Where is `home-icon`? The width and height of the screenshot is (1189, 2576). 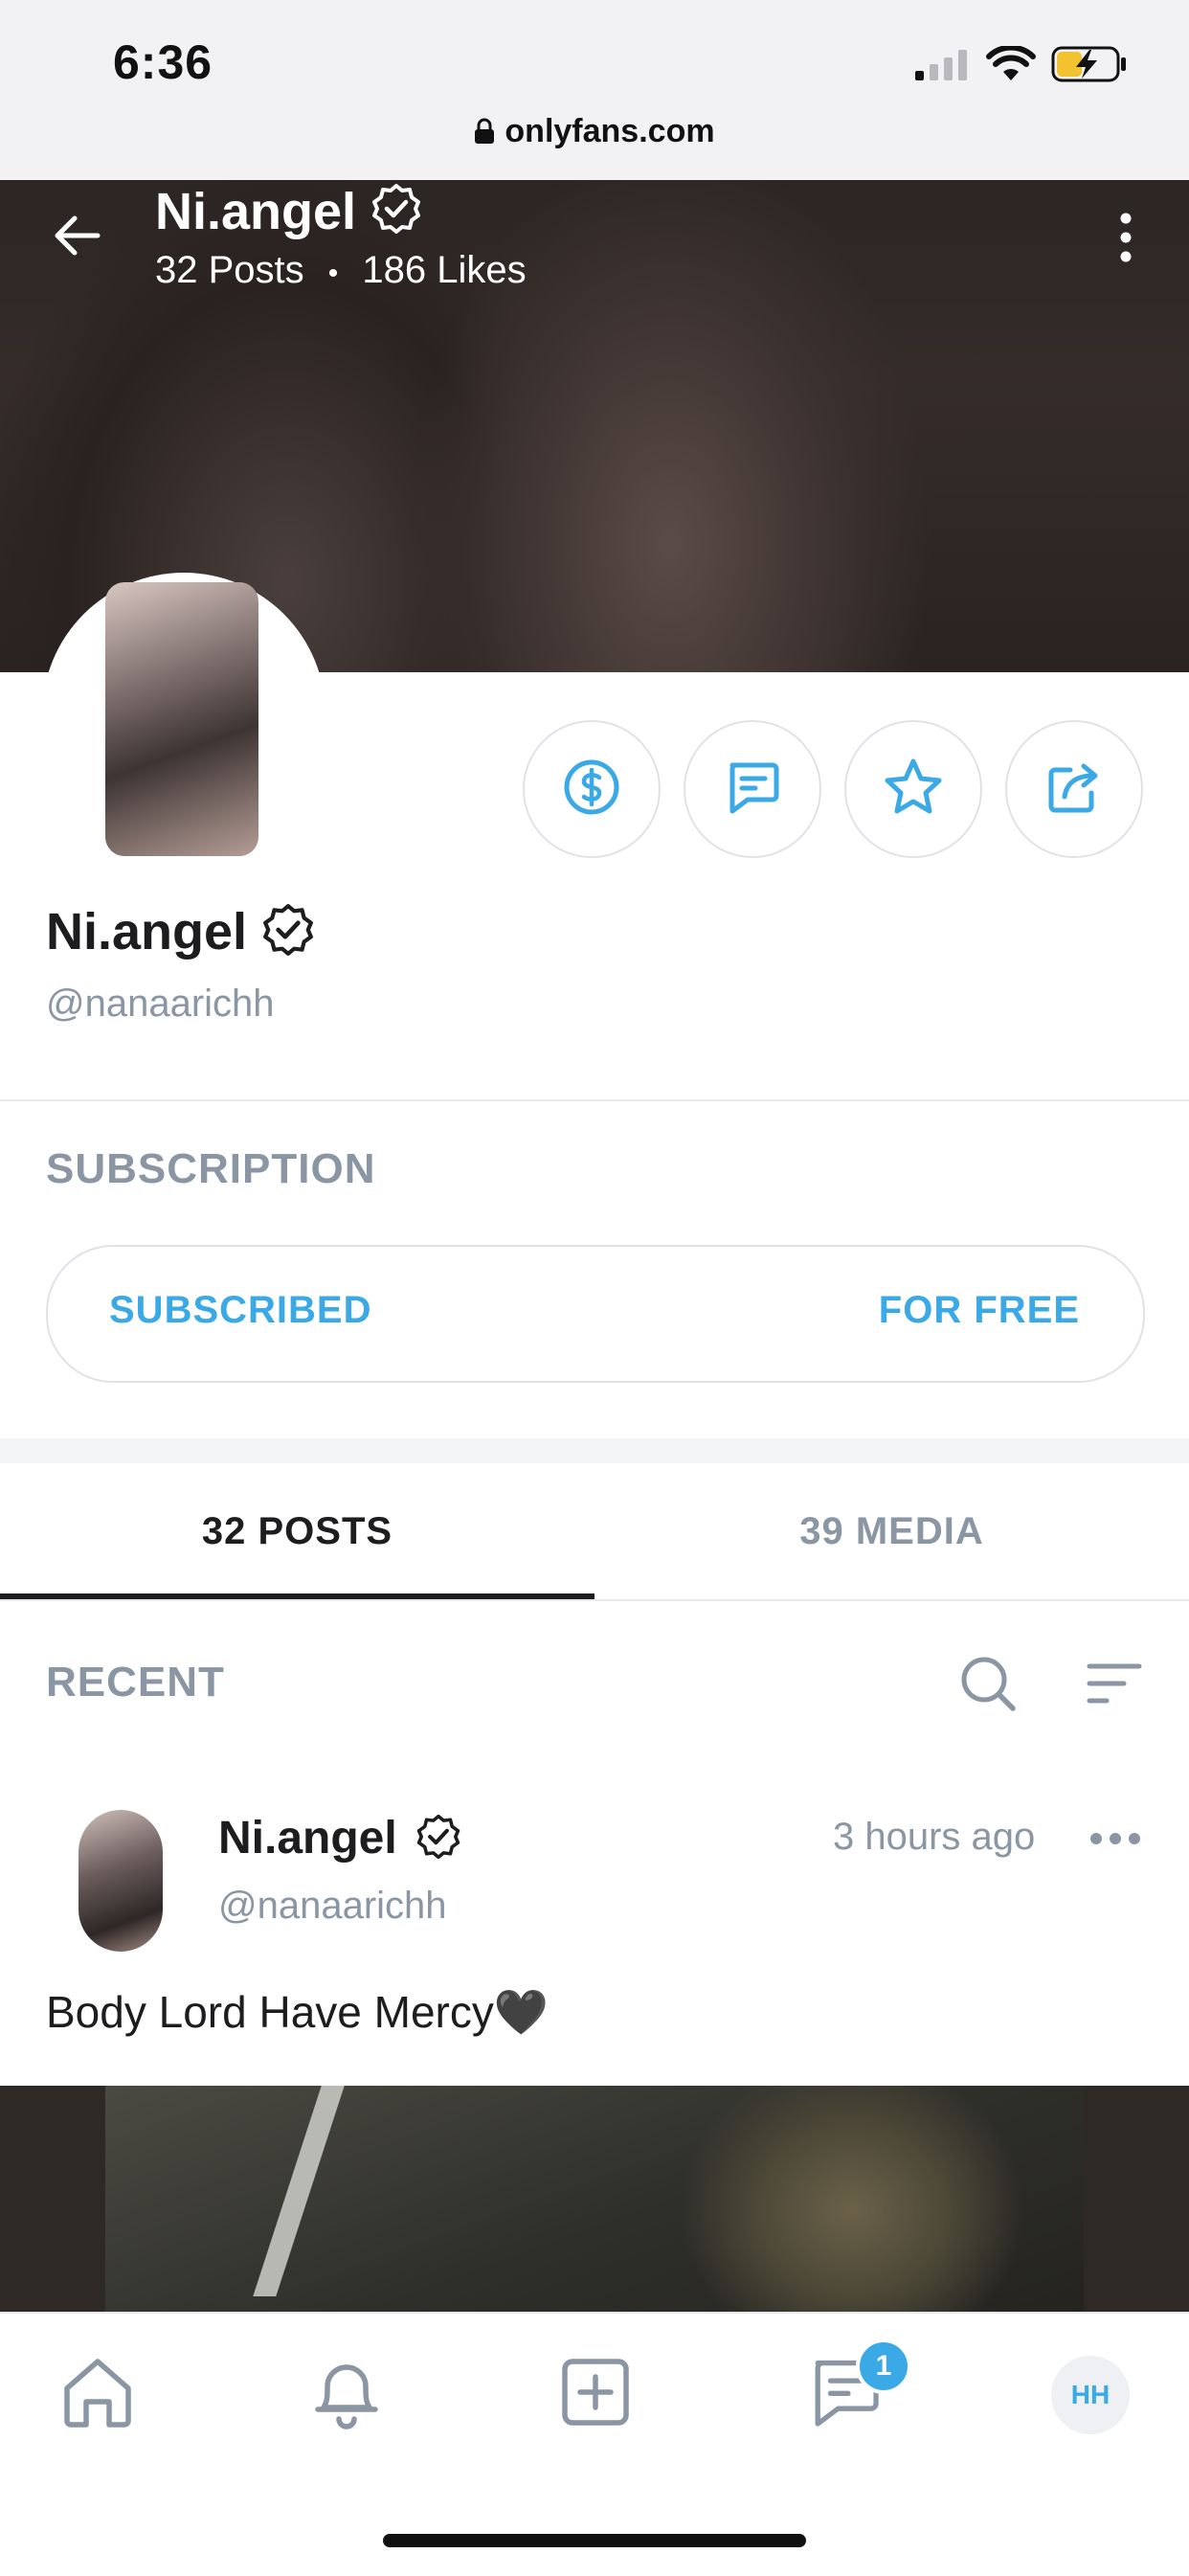
home-icon is located at coordinates (97, 2394).